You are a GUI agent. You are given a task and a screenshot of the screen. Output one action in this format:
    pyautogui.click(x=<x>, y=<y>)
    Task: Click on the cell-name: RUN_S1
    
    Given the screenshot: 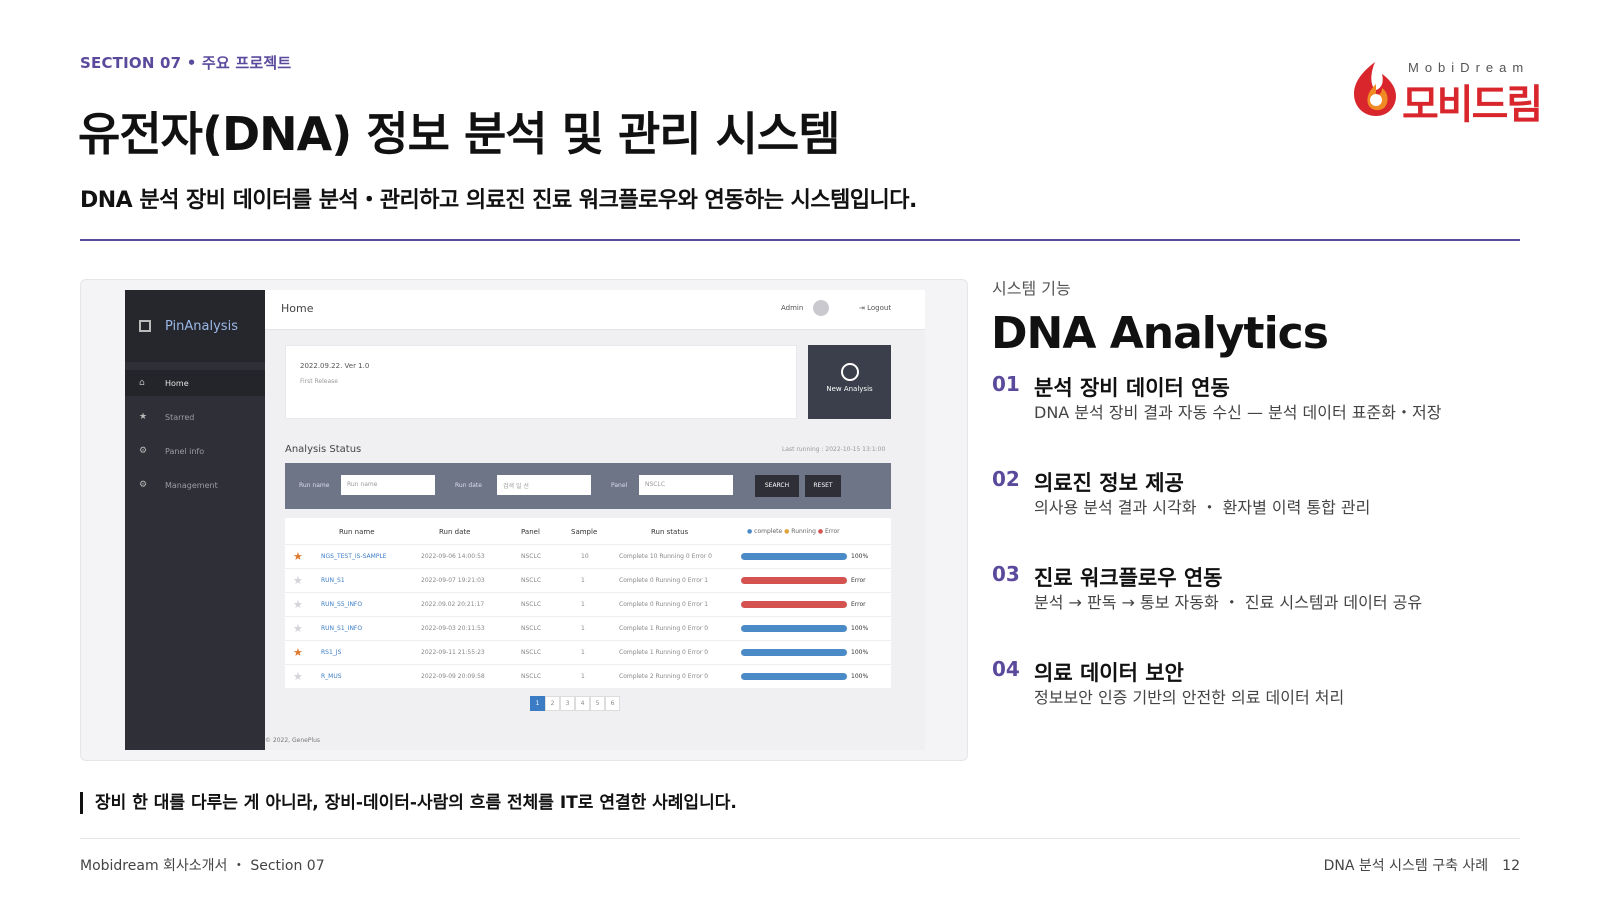 What is the action you would take?
    pyautogui.click(x=333, y=580)
    